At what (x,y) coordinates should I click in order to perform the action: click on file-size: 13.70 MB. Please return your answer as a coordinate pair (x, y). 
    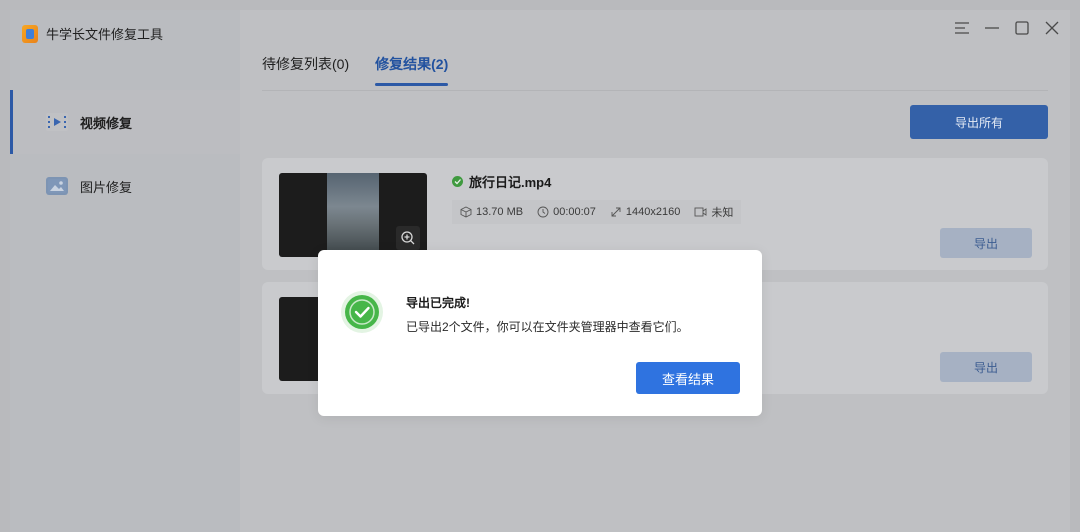
    Looking at the image, I should click on (491, 212).